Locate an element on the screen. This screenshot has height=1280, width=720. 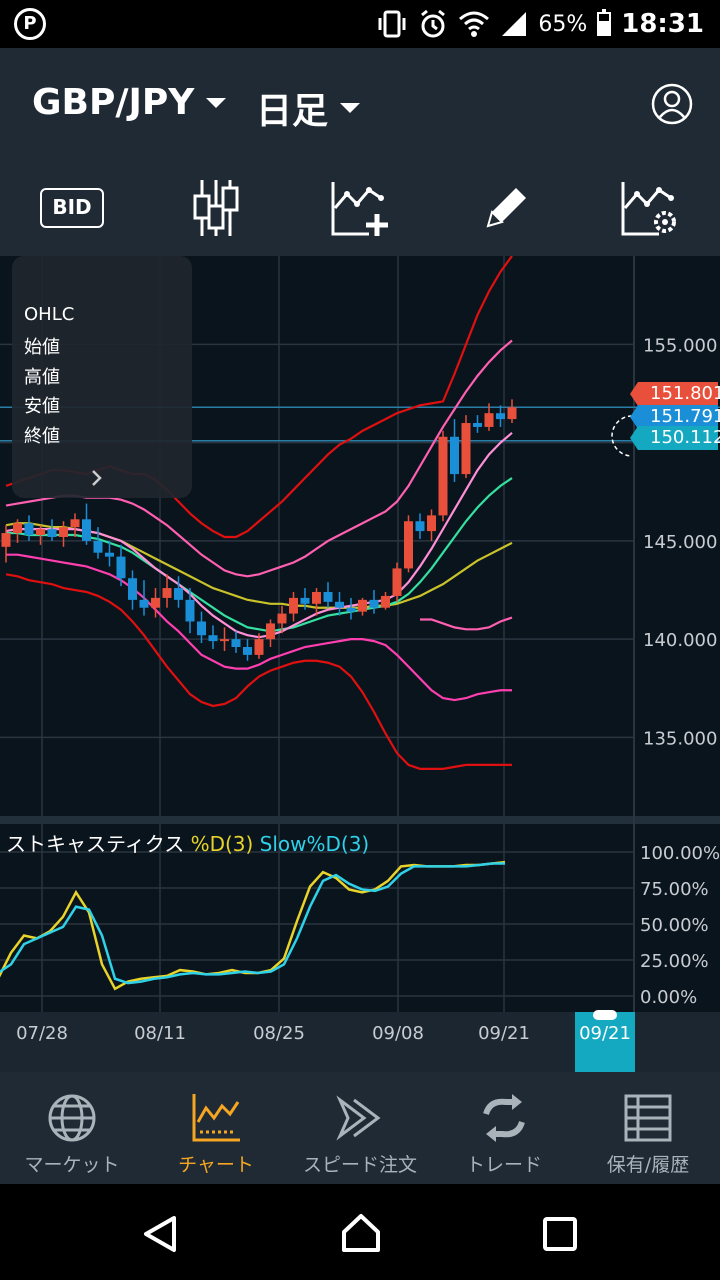
low-label: 安値 is located at coordinates (42, 406).